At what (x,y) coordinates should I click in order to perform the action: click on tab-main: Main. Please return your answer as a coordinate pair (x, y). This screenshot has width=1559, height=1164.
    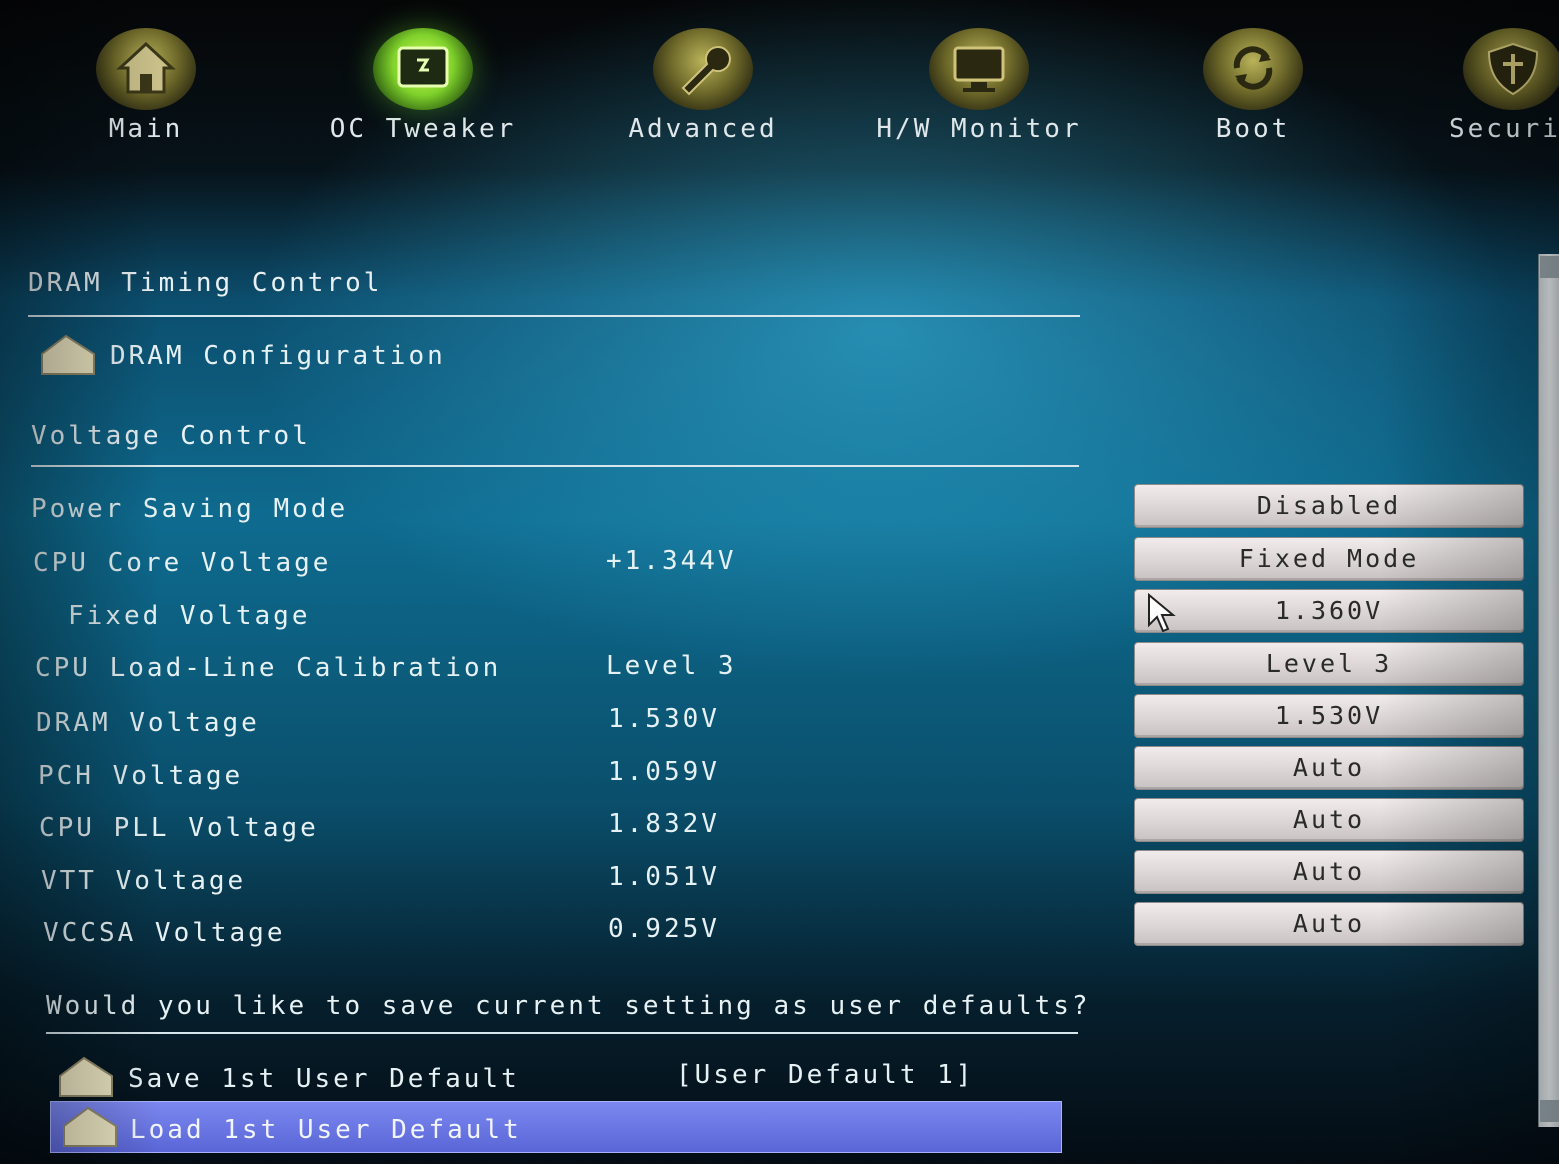
    Looking at the image, I should click on (146, 86).